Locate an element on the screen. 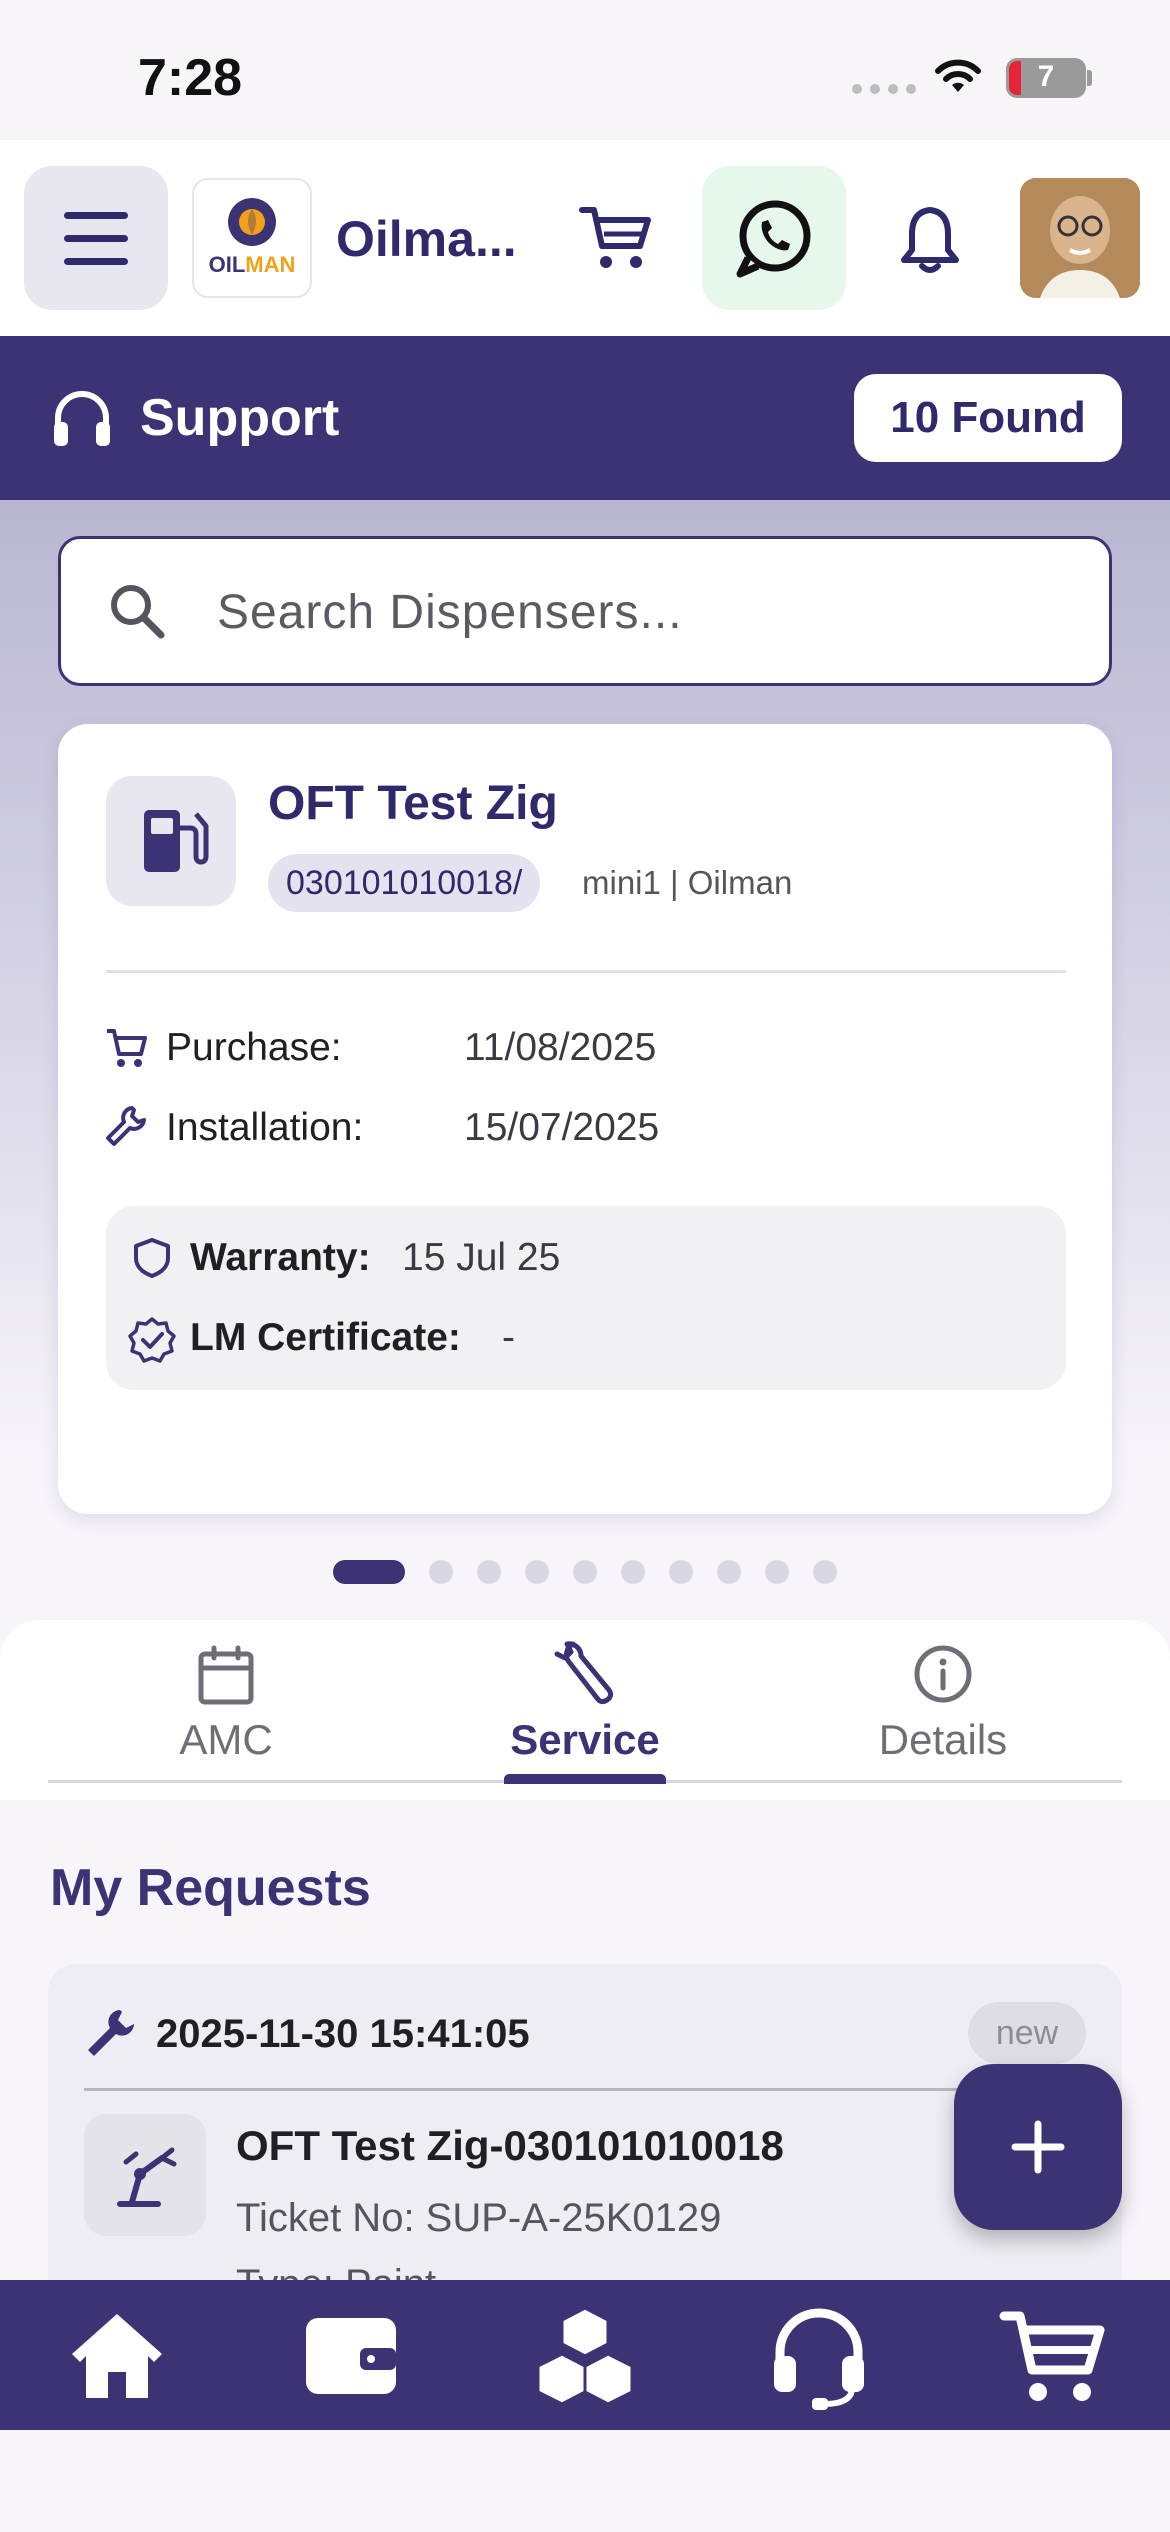  search-icon is located at coordinates (138, 612).